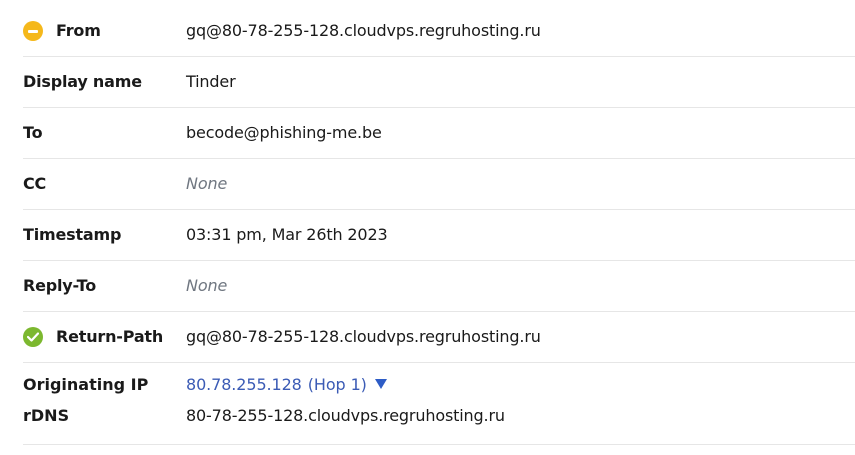 This screenshot has width=855, height=455. What do you see at coordinates (86, 384) in the screenshot?
I see `originating-ip-label: Originating IP` at bounding box center [86, 384].